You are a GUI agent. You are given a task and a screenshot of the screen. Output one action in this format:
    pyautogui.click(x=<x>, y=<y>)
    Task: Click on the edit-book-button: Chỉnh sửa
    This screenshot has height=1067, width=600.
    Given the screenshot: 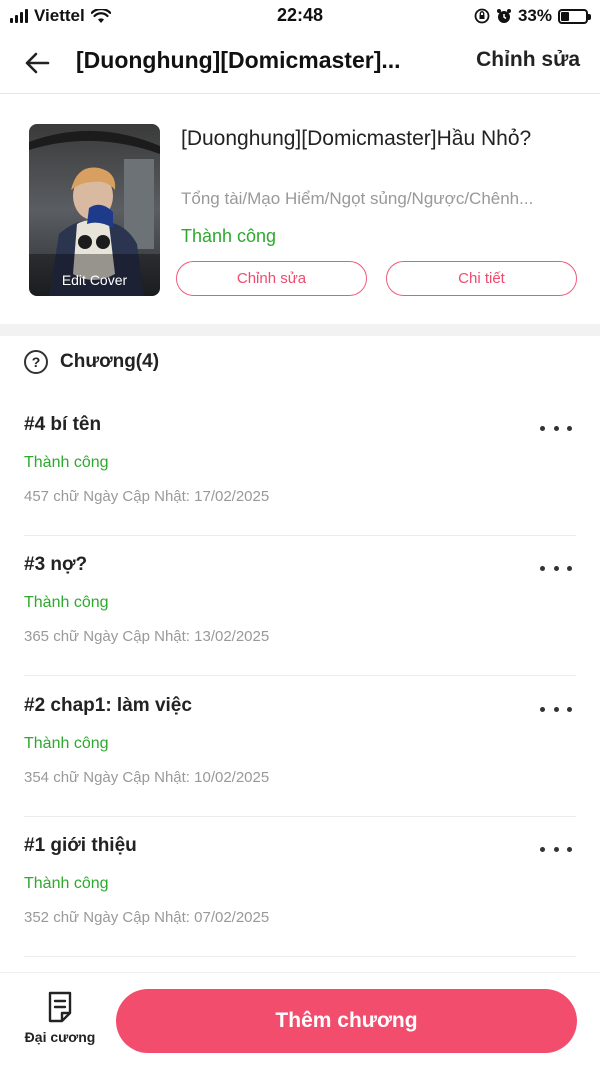 What is the action you would take?
    pyautogui.click(x=271, y=278)
    